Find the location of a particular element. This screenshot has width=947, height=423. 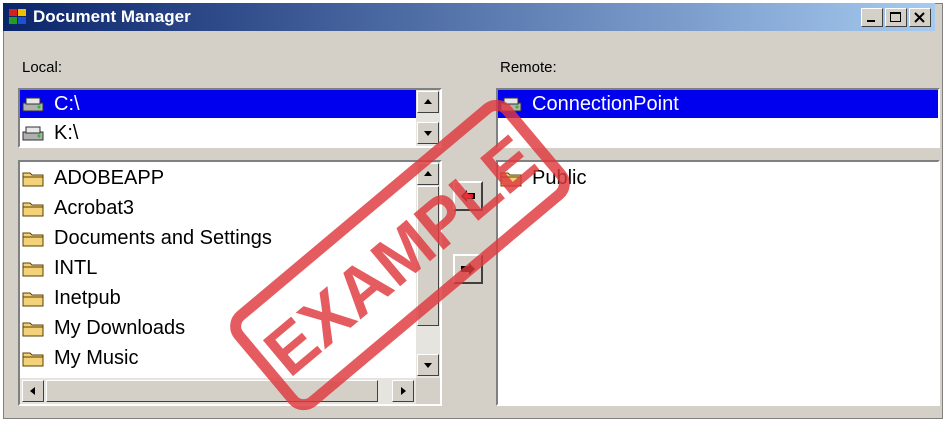

folder-label: My Music is located at coordinates (96, 358).